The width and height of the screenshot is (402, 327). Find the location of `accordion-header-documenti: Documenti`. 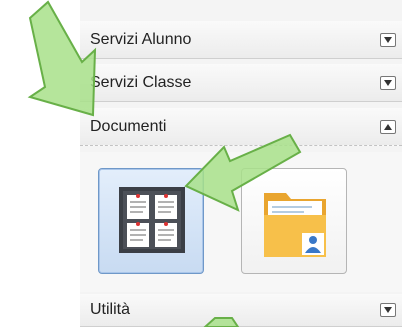

accordion-header-documenti: Documenti is located at coordinates (241, 127).